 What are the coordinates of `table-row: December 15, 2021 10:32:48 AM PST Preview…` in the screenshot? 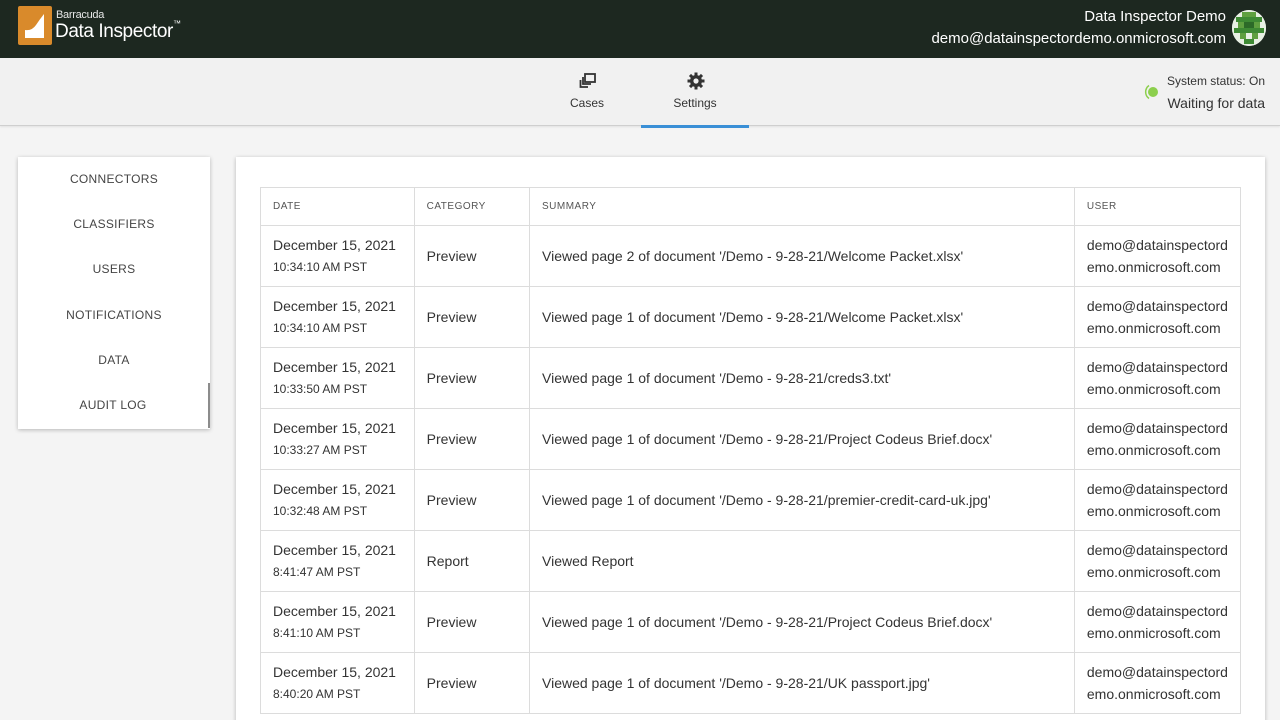 It's located at (751, 500).